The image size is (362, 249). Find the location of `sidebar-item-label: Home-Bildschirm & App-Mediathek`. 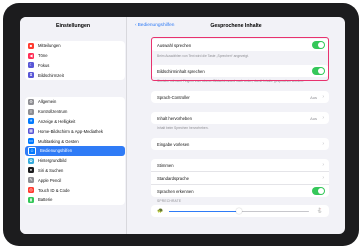

sidebar-item-label: Home-Bildschirm & App-Mediathek is located at coordinates (70, 131).